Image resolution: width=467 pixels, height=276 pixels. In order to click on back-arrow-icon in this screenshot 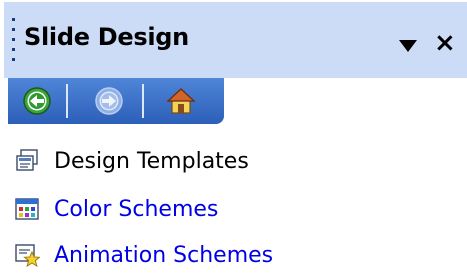, I will do `click(37, 101)`.